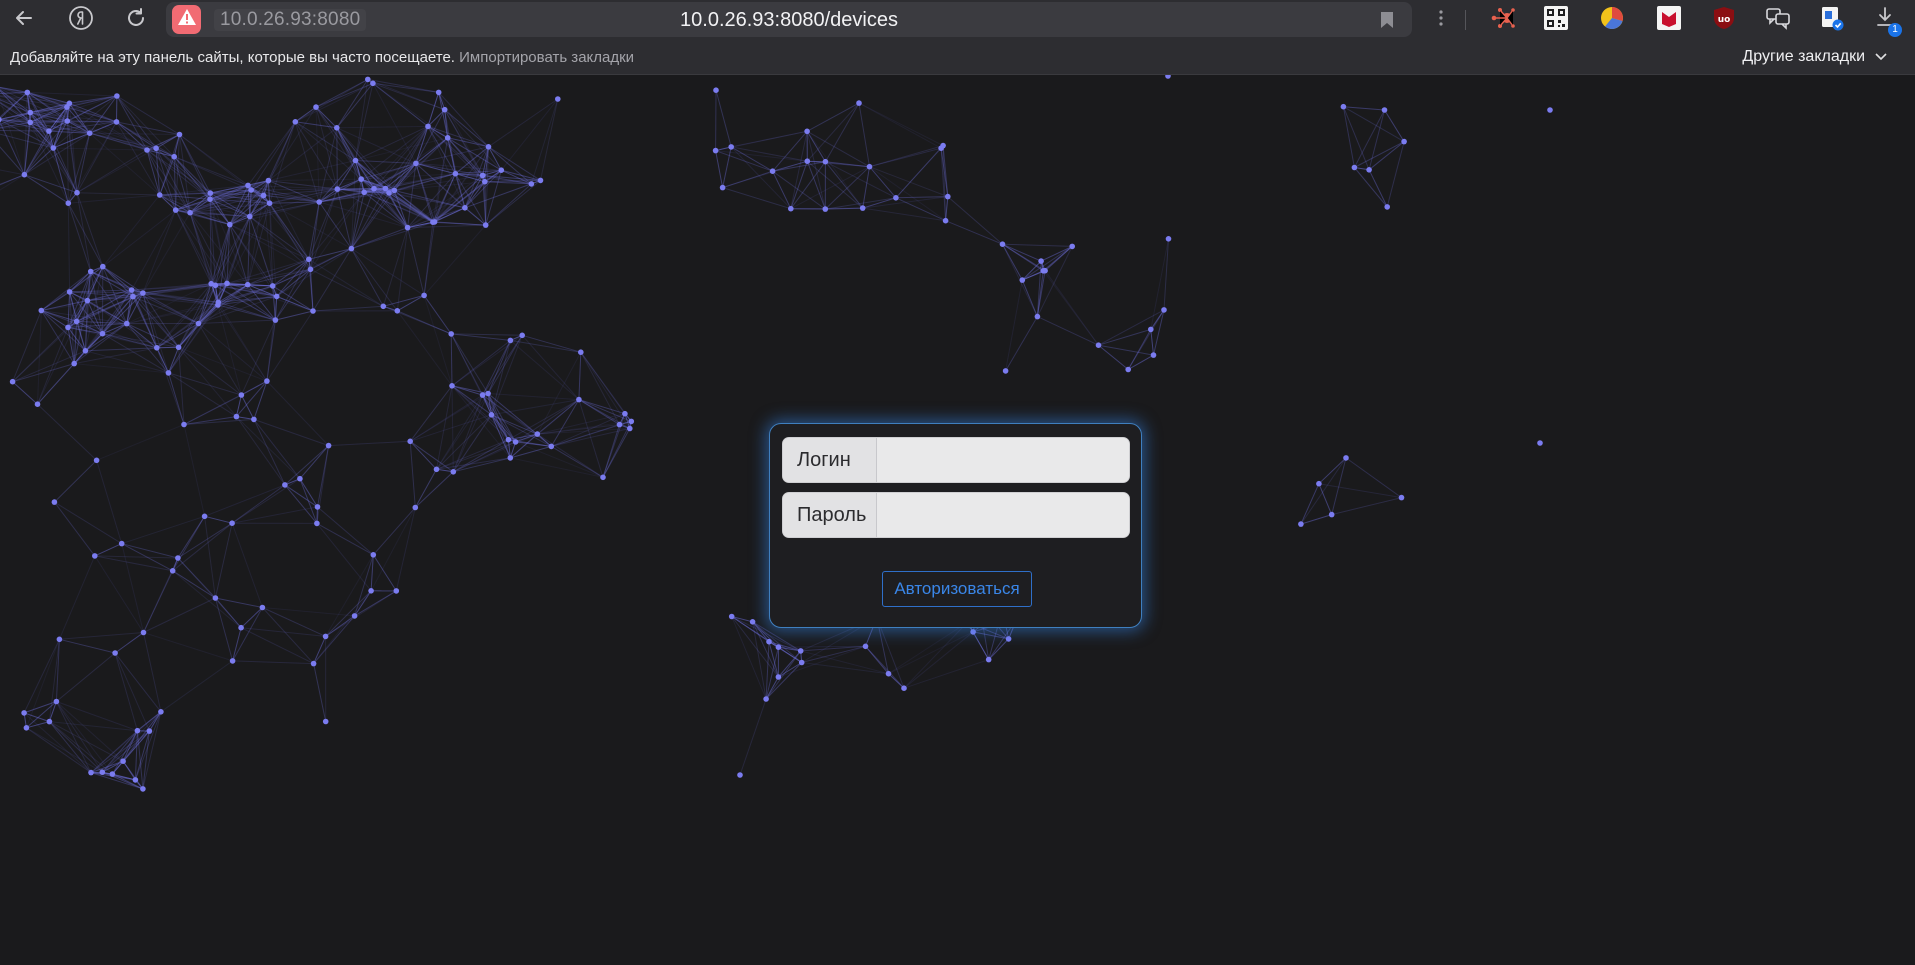 This screenshot has width=1915, height=965. What do you see at coordinates (1832, 20) in the screenshot?
I see `extension-docs-button` at bounding box center [1832, 20].